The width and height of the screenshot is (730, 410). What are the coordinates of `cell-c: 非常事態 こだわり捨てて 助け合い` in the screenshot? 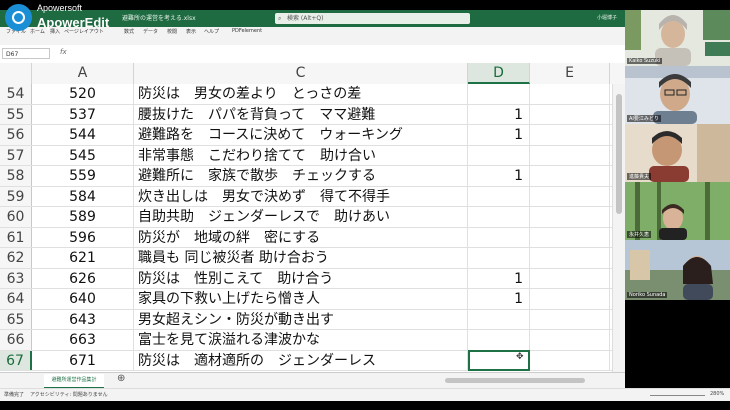 It's located at (301, 155).